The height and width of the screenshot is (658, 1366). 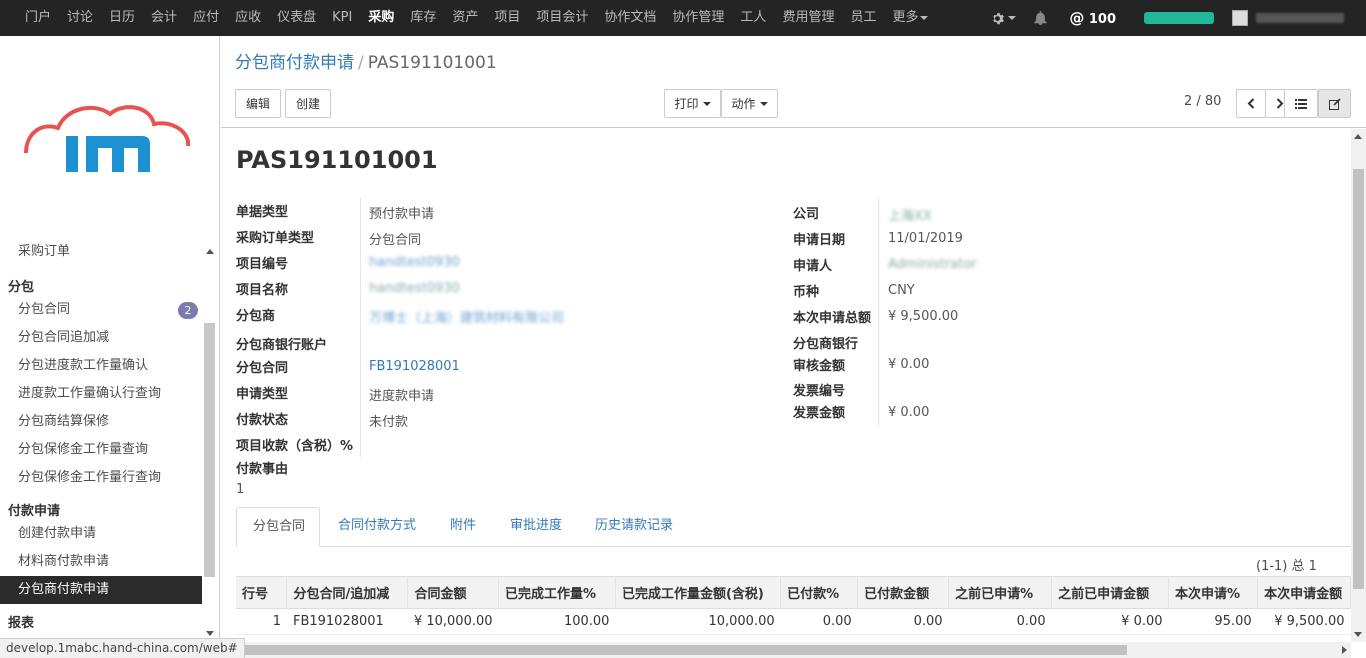 I want to click on action-label: 动作, so click(x=743, y=104).